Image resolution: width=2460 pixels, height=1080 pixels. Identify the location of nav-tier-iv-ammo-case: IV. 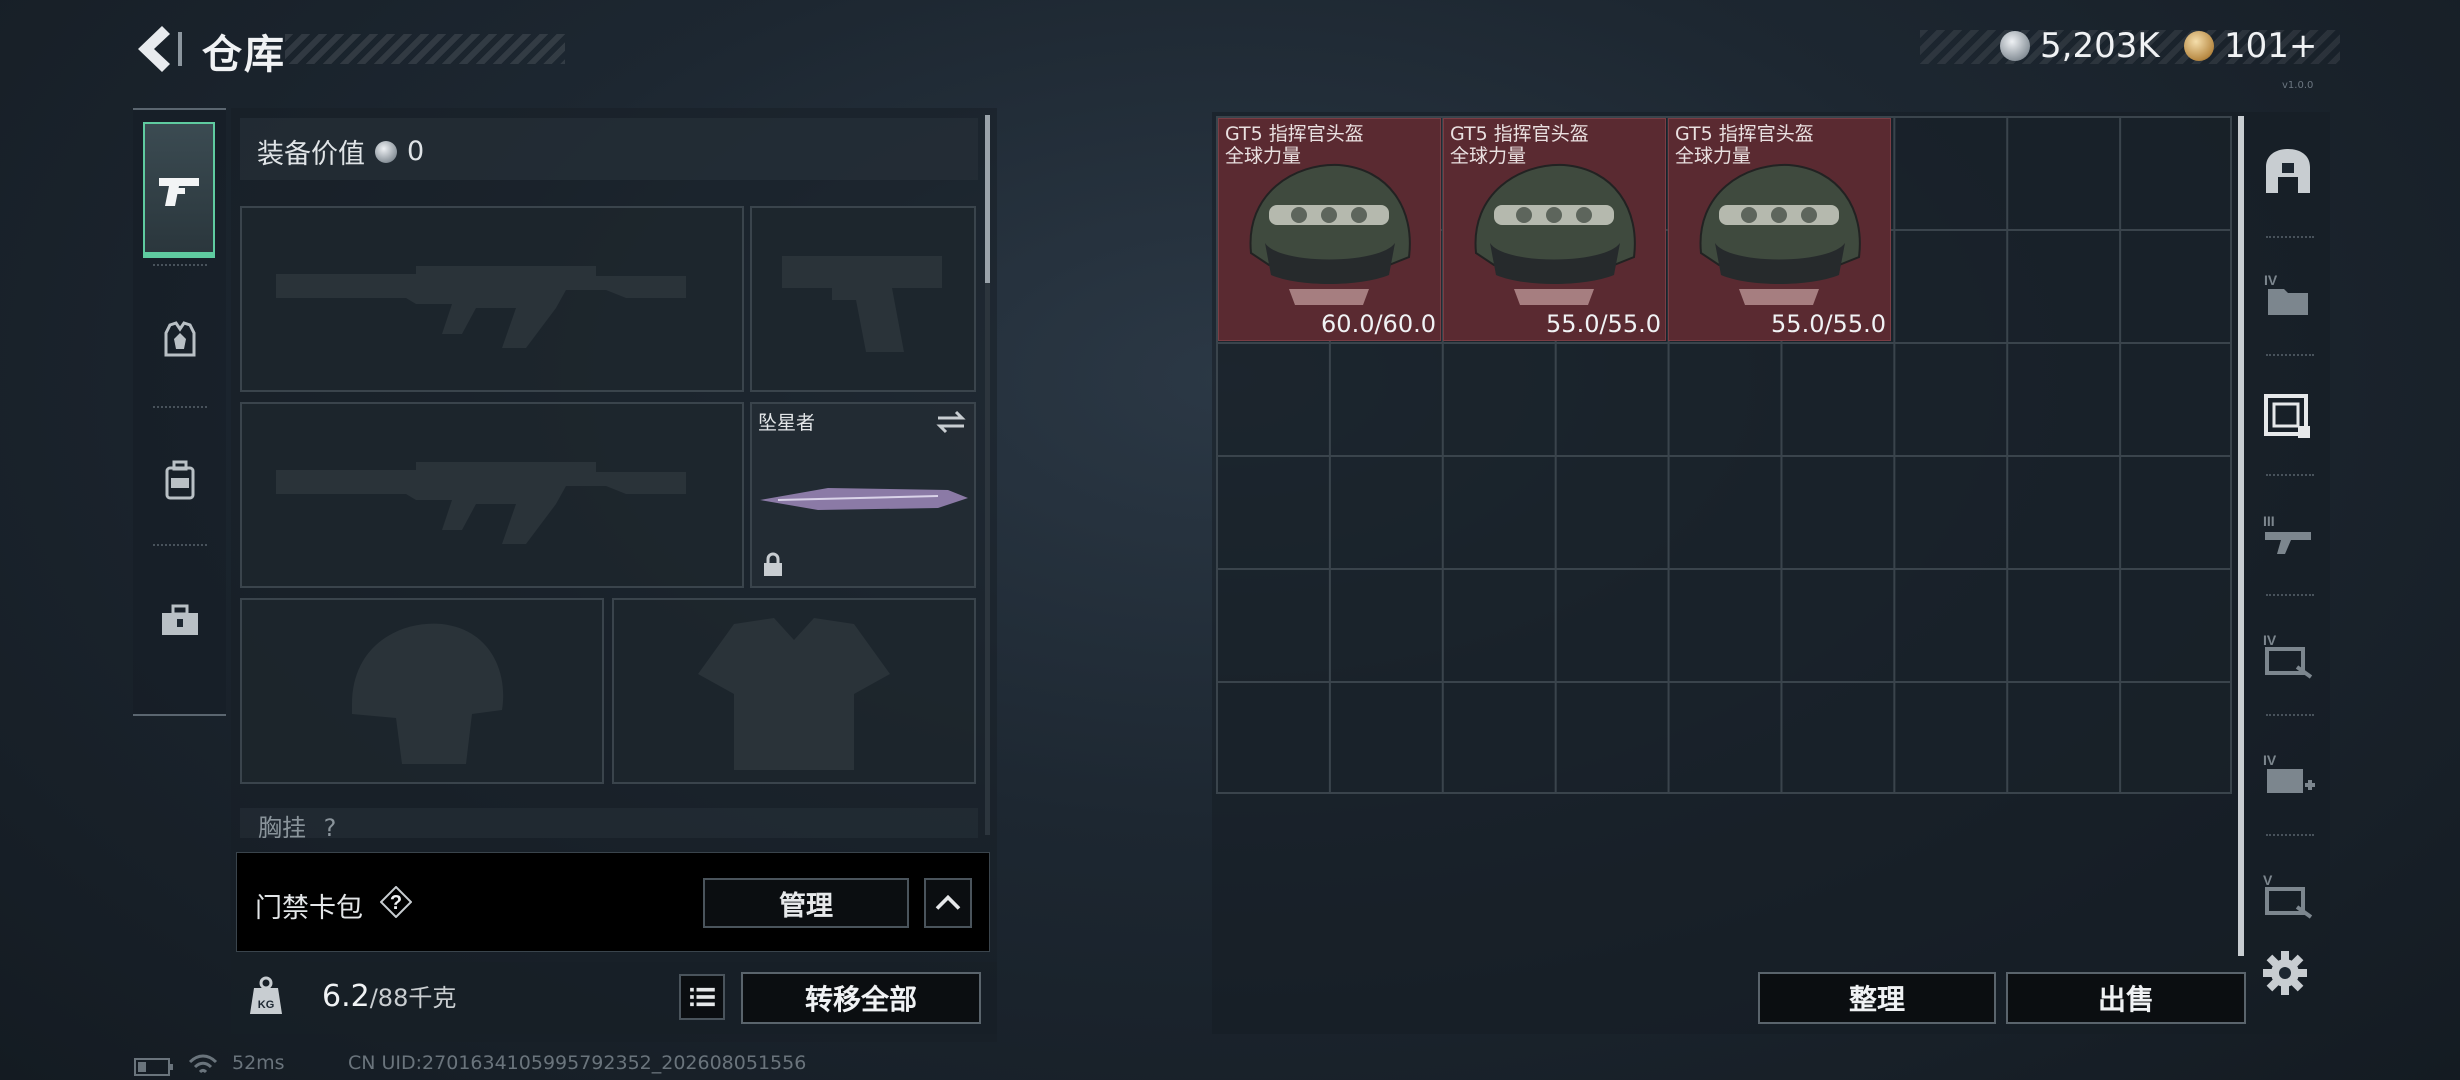
(2288, 655).